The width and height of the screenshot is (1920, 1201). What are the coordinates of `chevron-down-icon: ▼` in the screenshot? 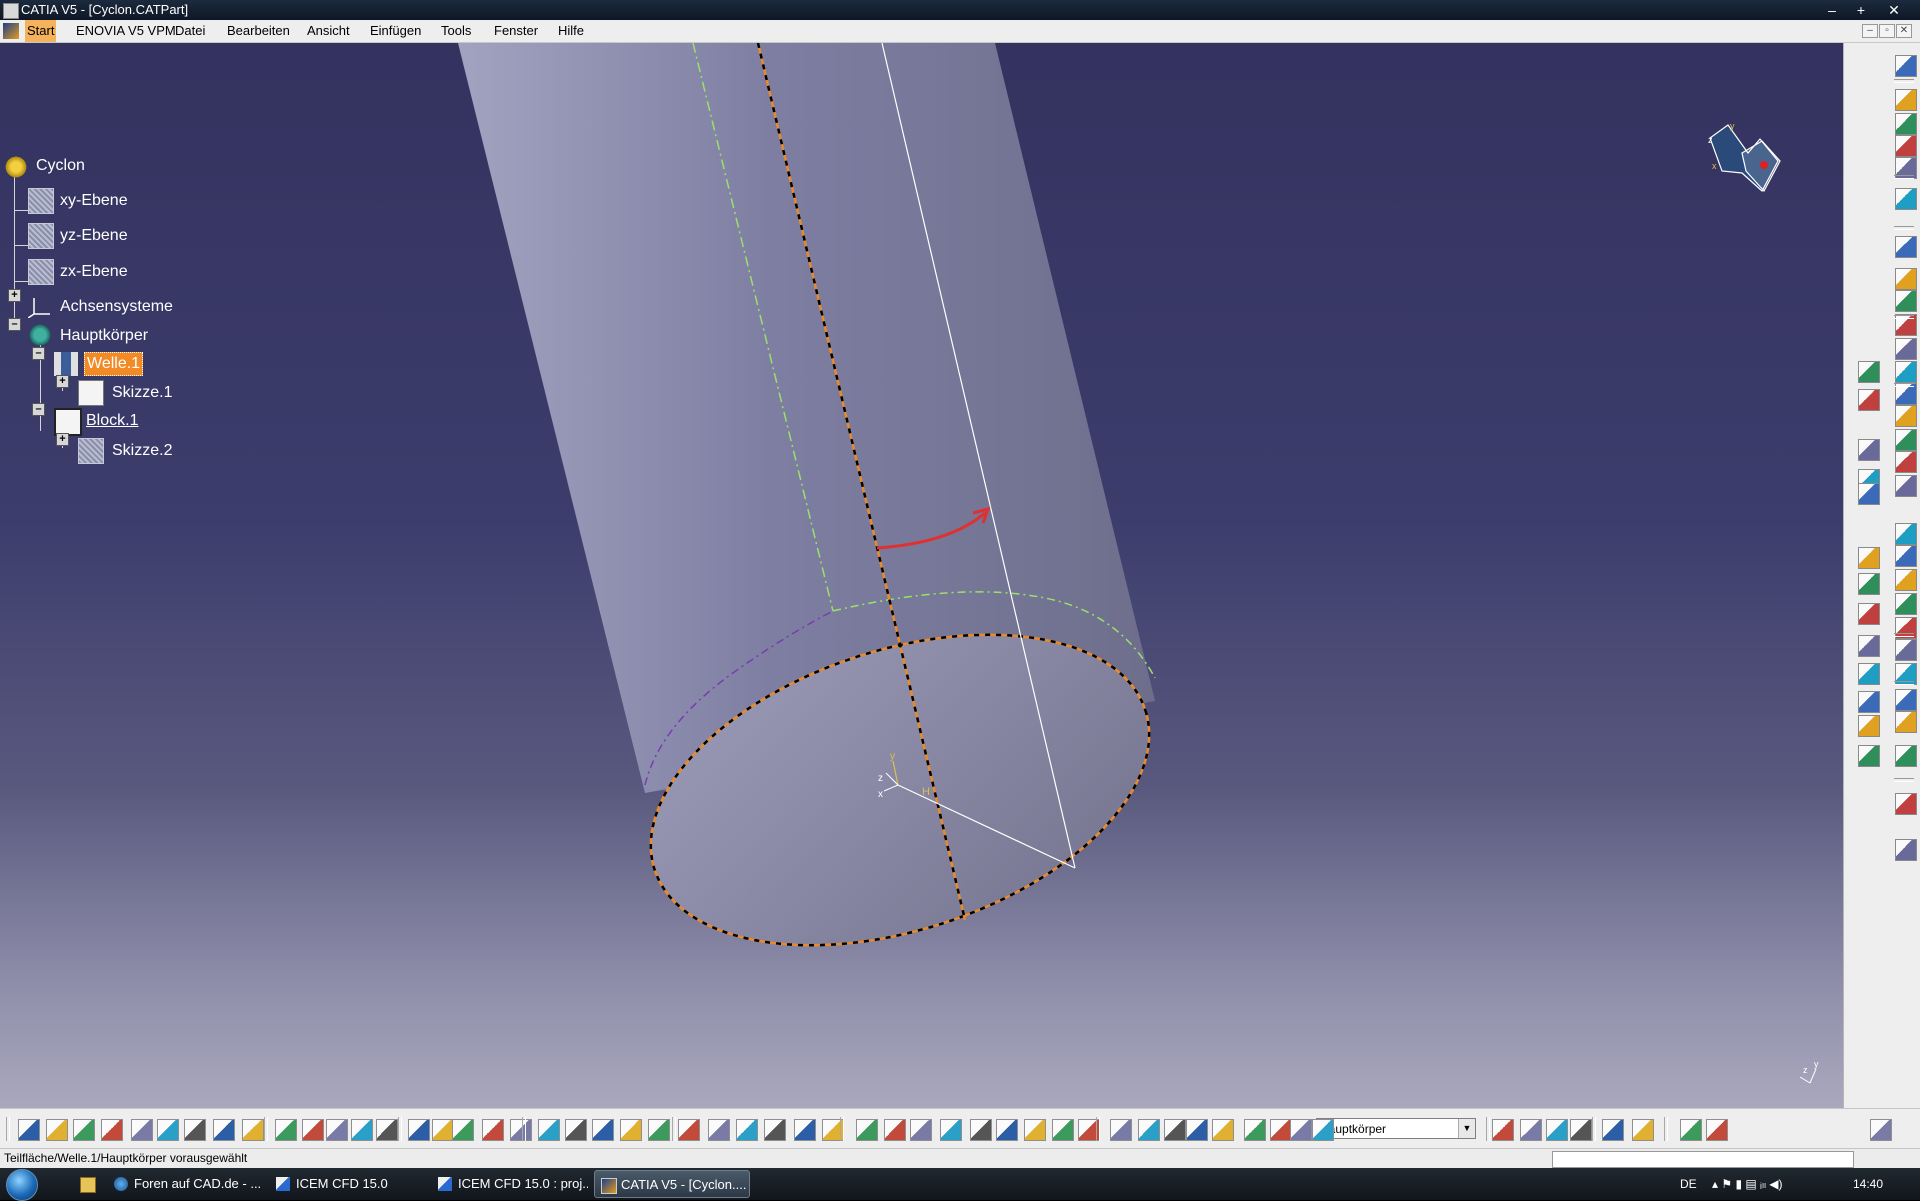 It's located at (1466, 1128).